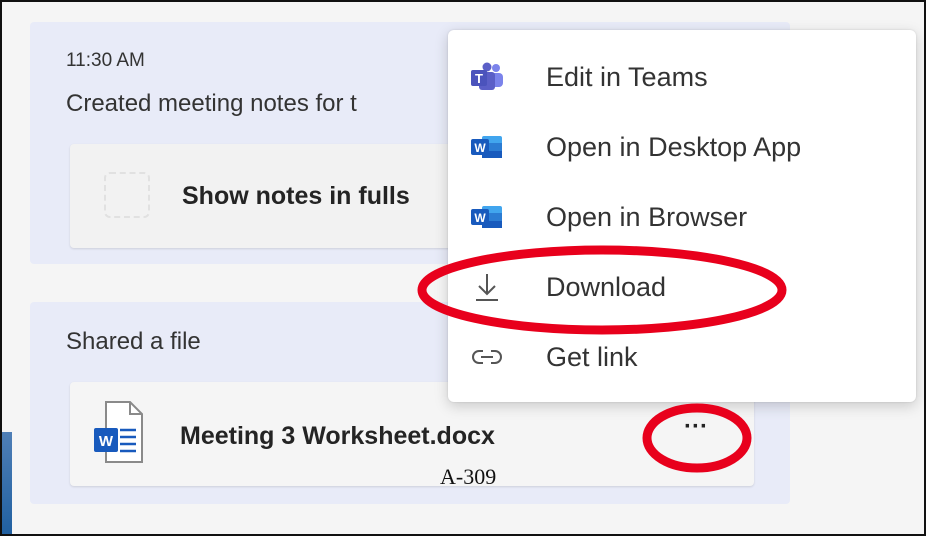 The width and height of the screenshot is (926, 536). I want to click on menu-item-label: Open in Browser, so click(647, 217).